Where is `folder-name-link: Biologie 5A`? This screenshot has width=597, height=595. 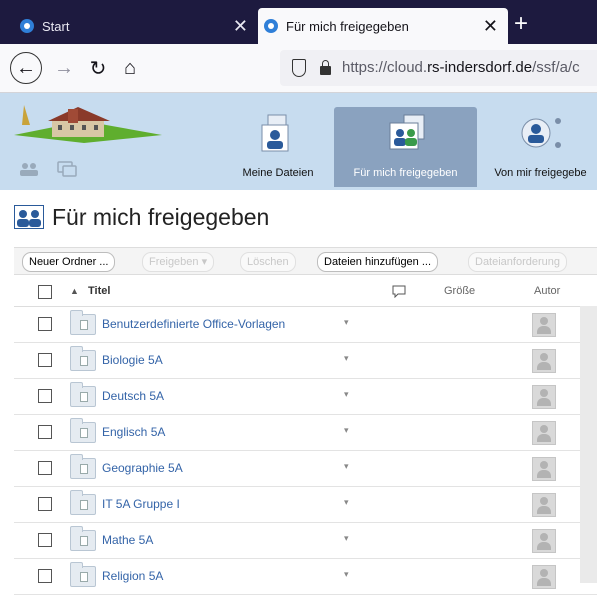 folder-name-link: Biologie 5A is located at coordinates (132, 360).